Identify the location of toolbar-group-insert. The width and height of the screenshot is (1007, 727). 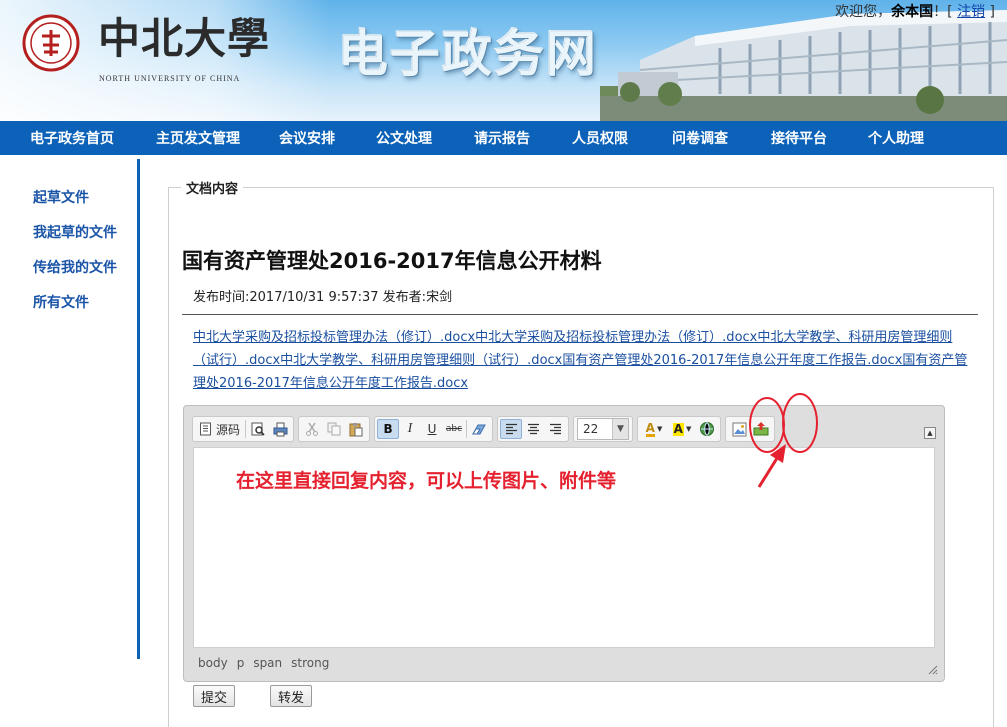
(750, 429).